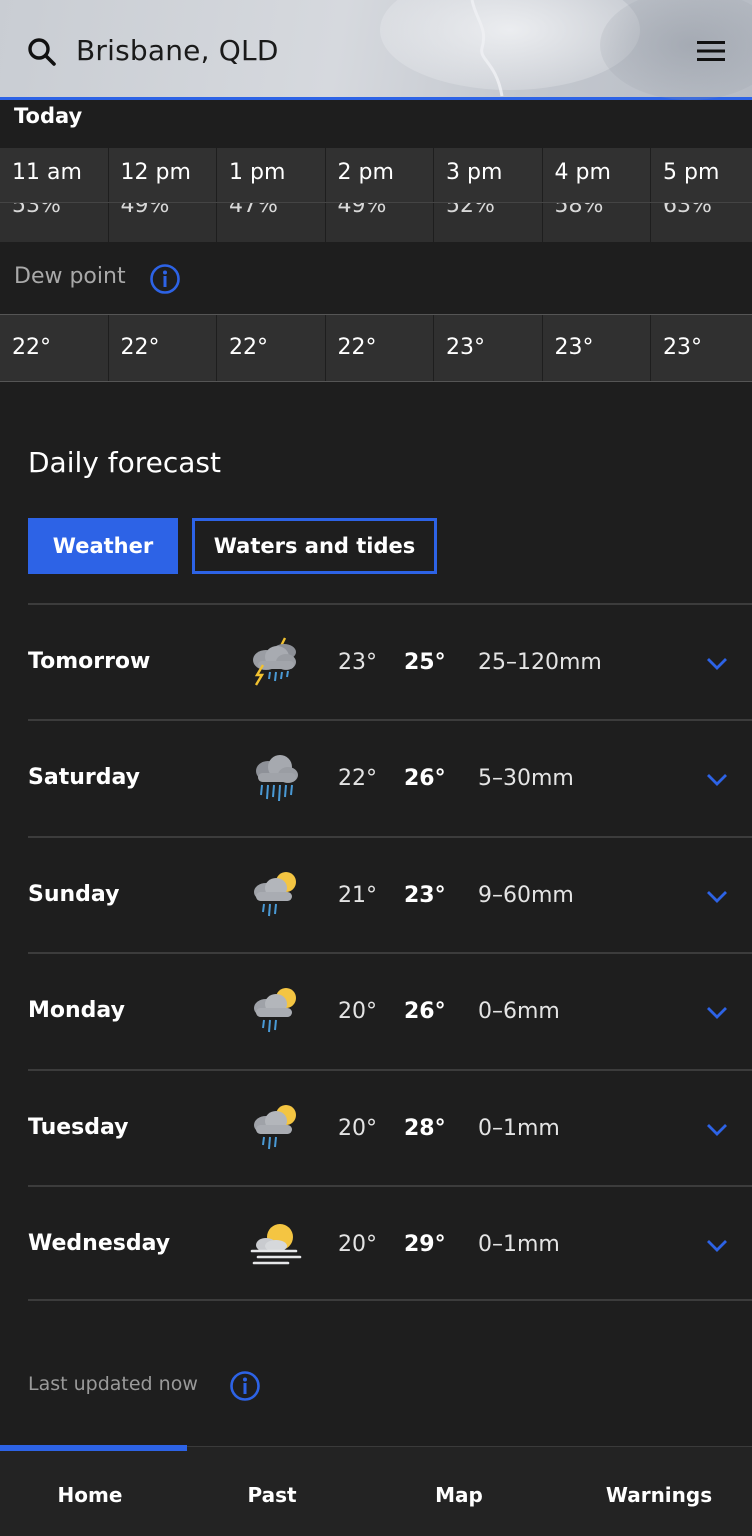  Describe the element at coordinates (390, 1126) in the screenshot. I see `forecast-row: Tuesday 20° 28° 0–1mm` at that location.